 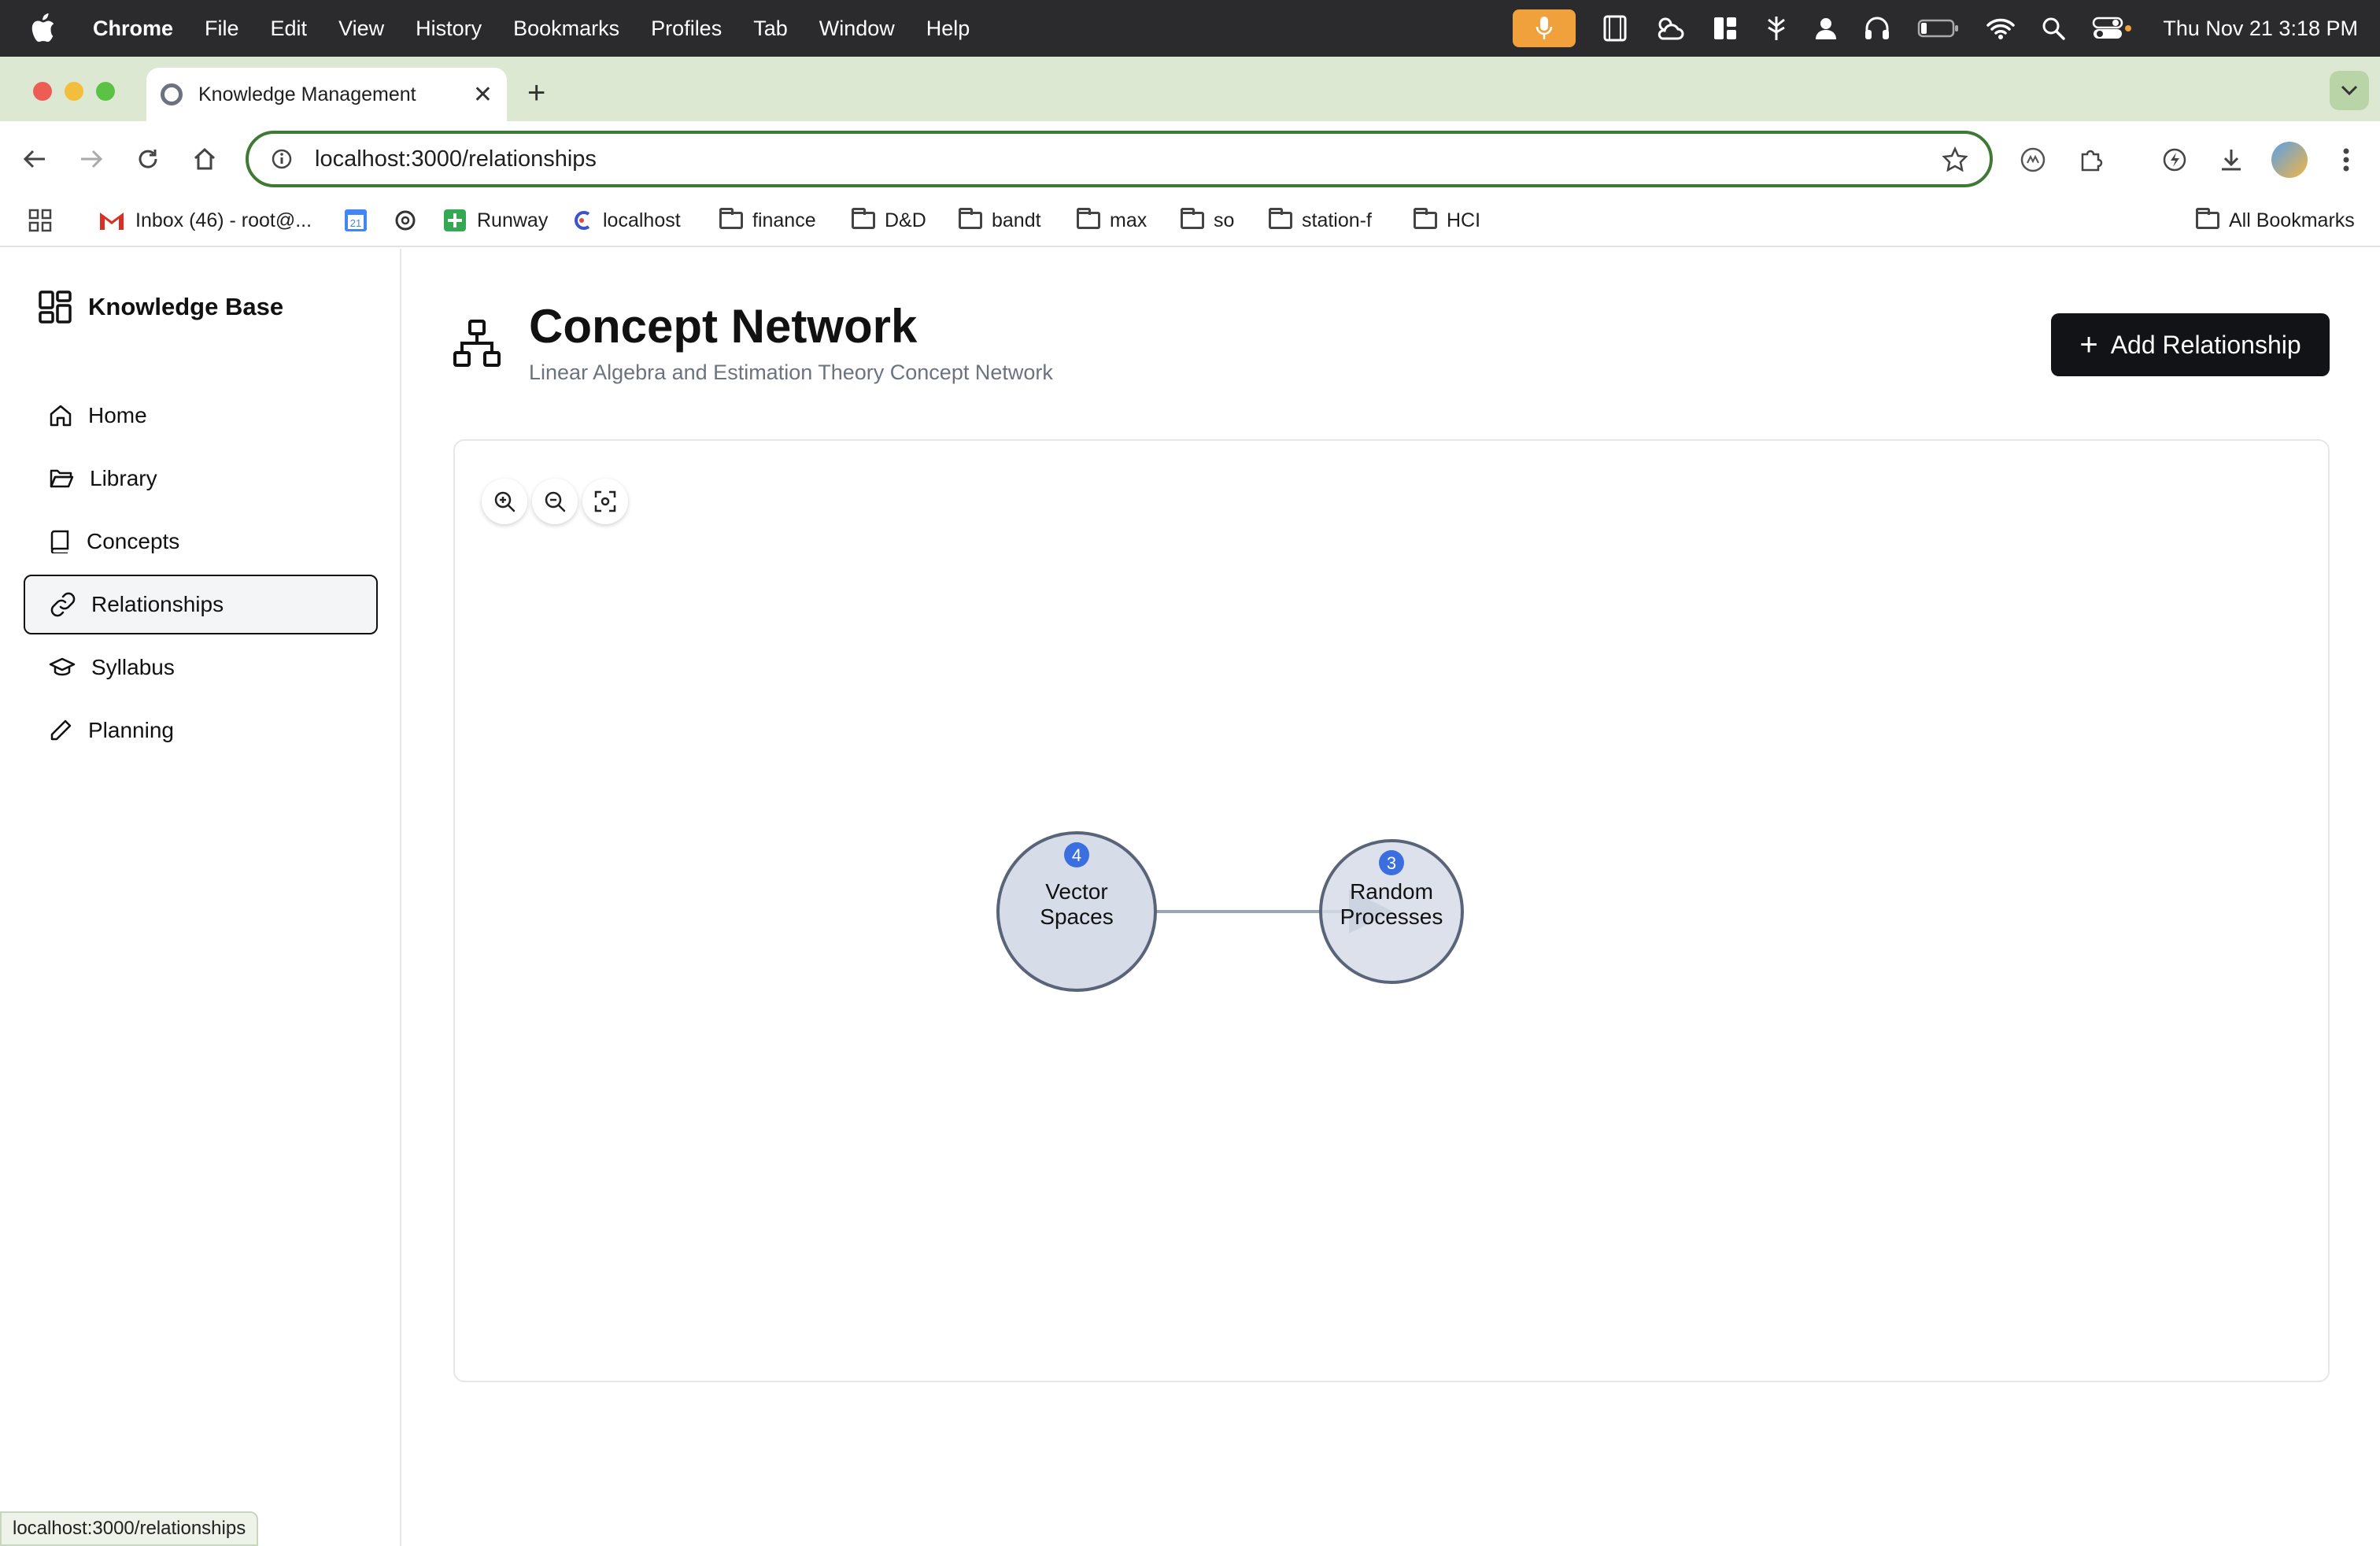 I want to click on headphones-icon, so click(x=1877, y=28).